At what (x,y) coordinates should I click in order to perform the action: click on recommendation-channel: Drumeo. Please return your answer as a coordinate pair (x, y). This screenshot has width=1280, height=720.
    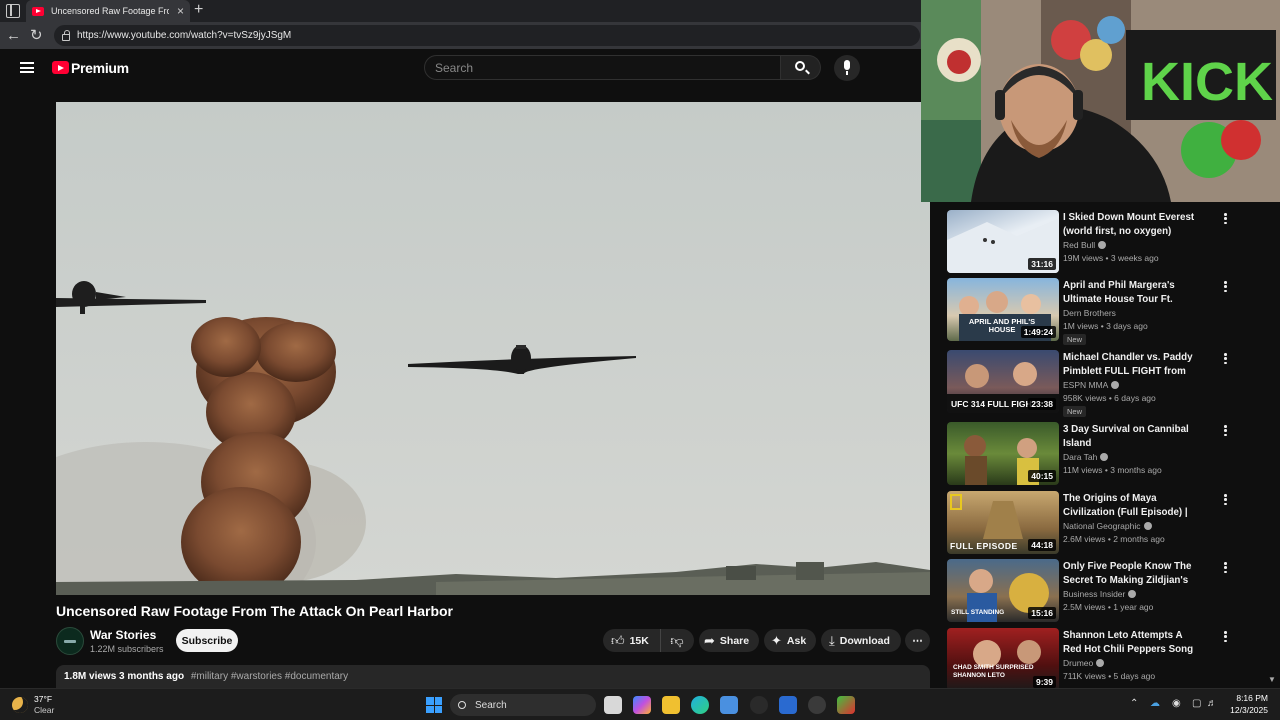
    Looking at the image, I should click on (1084, 663).